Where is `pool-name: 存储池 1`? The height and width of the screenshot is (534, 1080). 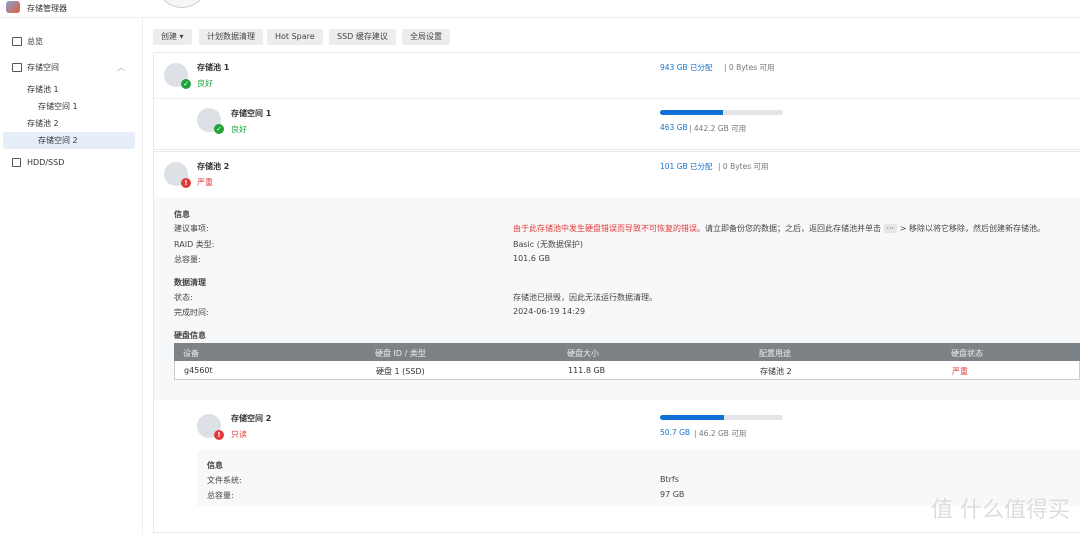 pool-name: 存储池 1 is located at coordinates (213, 67).